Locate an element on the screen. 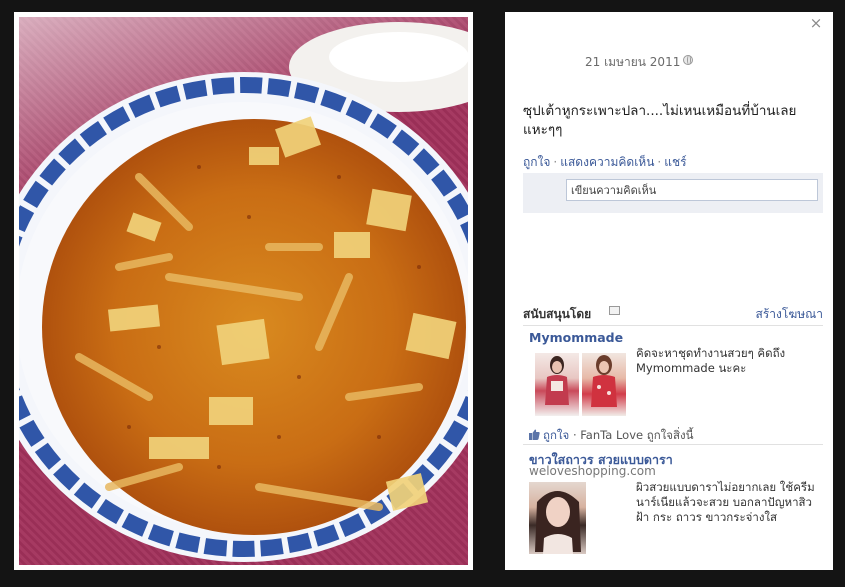 This screenshot has height=587, width=845. sponsored-header: สนับสนุนโดย สร้างโฆษณา is located at coordinates (673, 315).